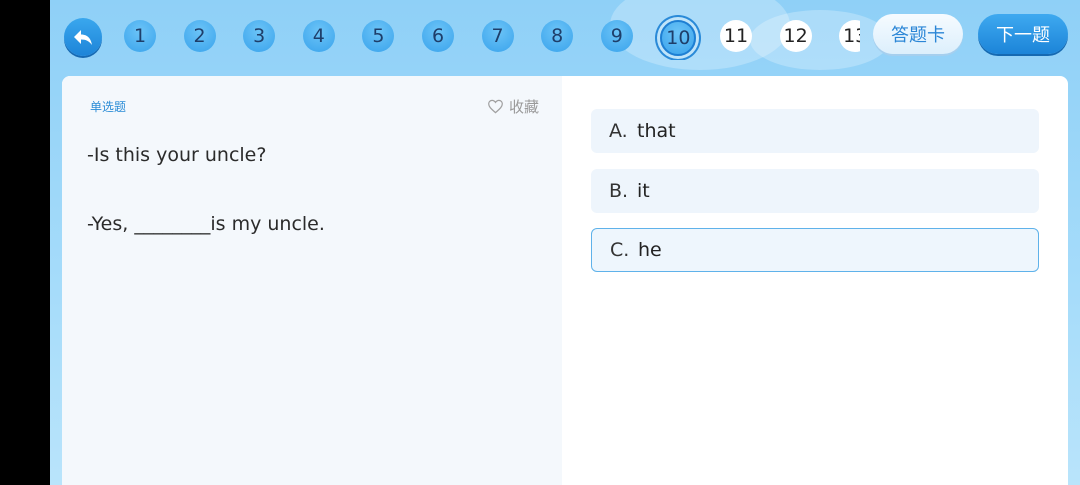  Describe the element at coordinates (495, 106) in the screenshot. I see `heart-icon` at that location.